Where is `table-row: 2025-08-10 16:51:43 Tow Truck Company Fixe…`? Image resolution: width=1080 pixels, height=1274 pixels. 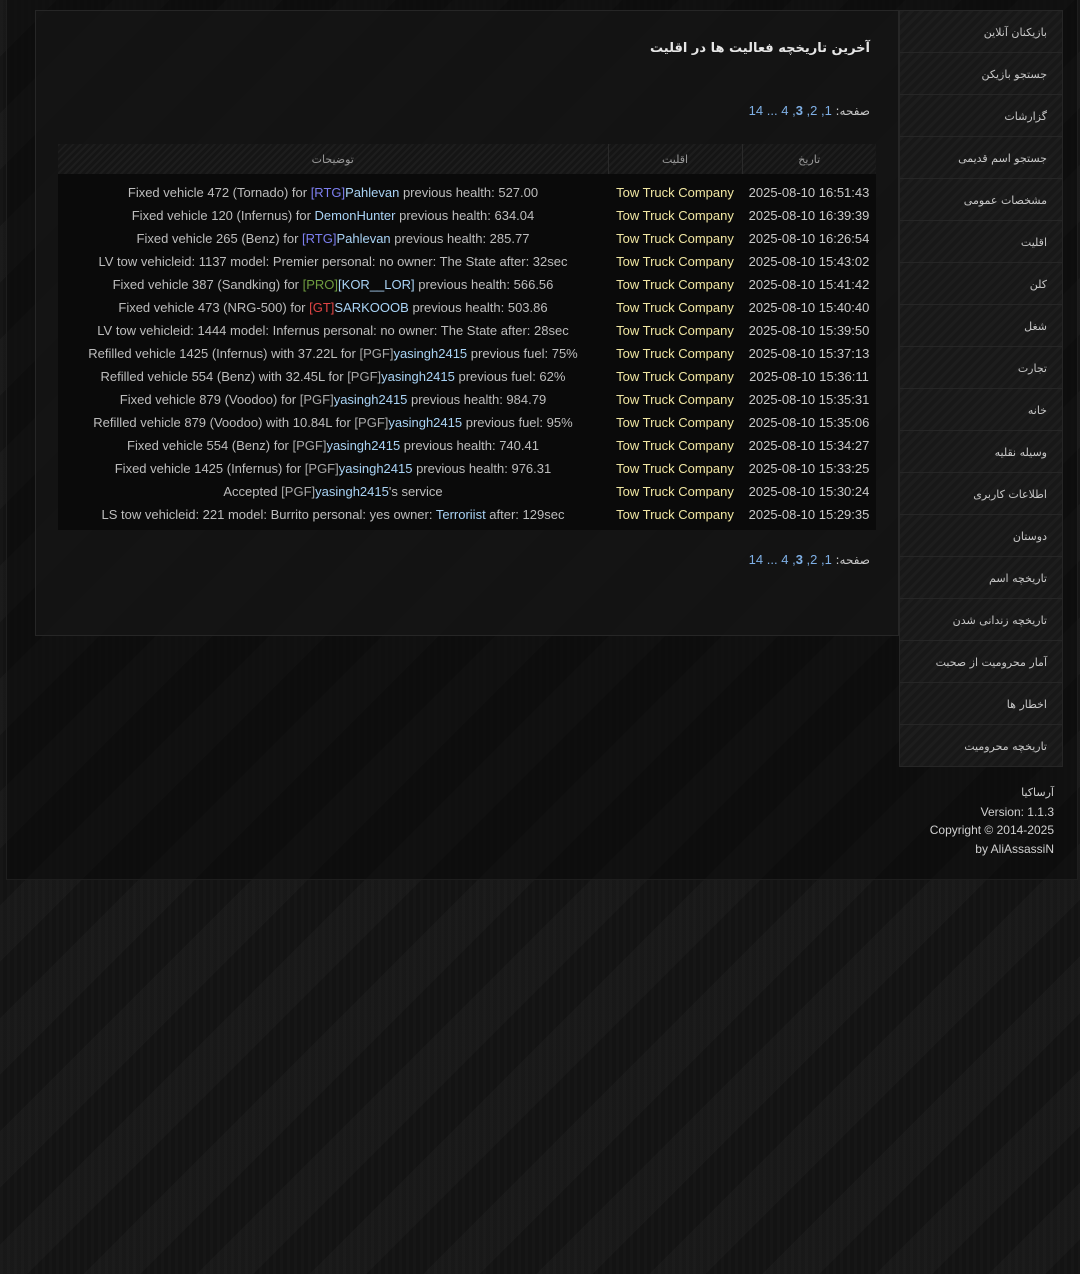 table-row: 2025-08-10 16:51:43 Tow Truck Company Fixe… is located at coordinates (467, 189).